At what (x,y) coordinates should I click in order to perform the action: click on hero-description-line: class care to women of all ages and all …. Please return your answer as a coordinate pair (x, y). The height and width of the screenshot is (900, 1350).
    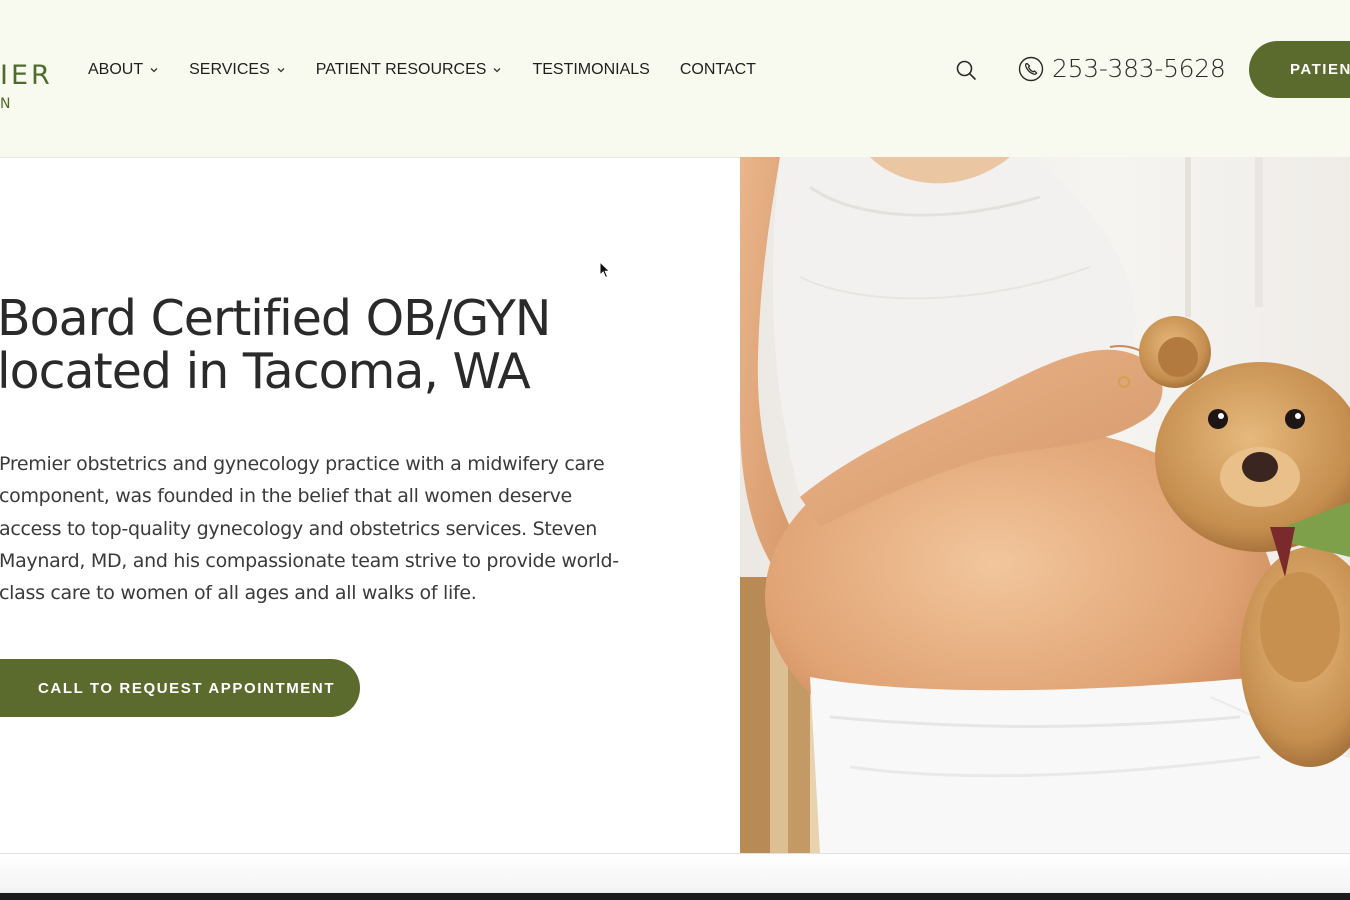
    Looking at the image, I should click on (238, 593).